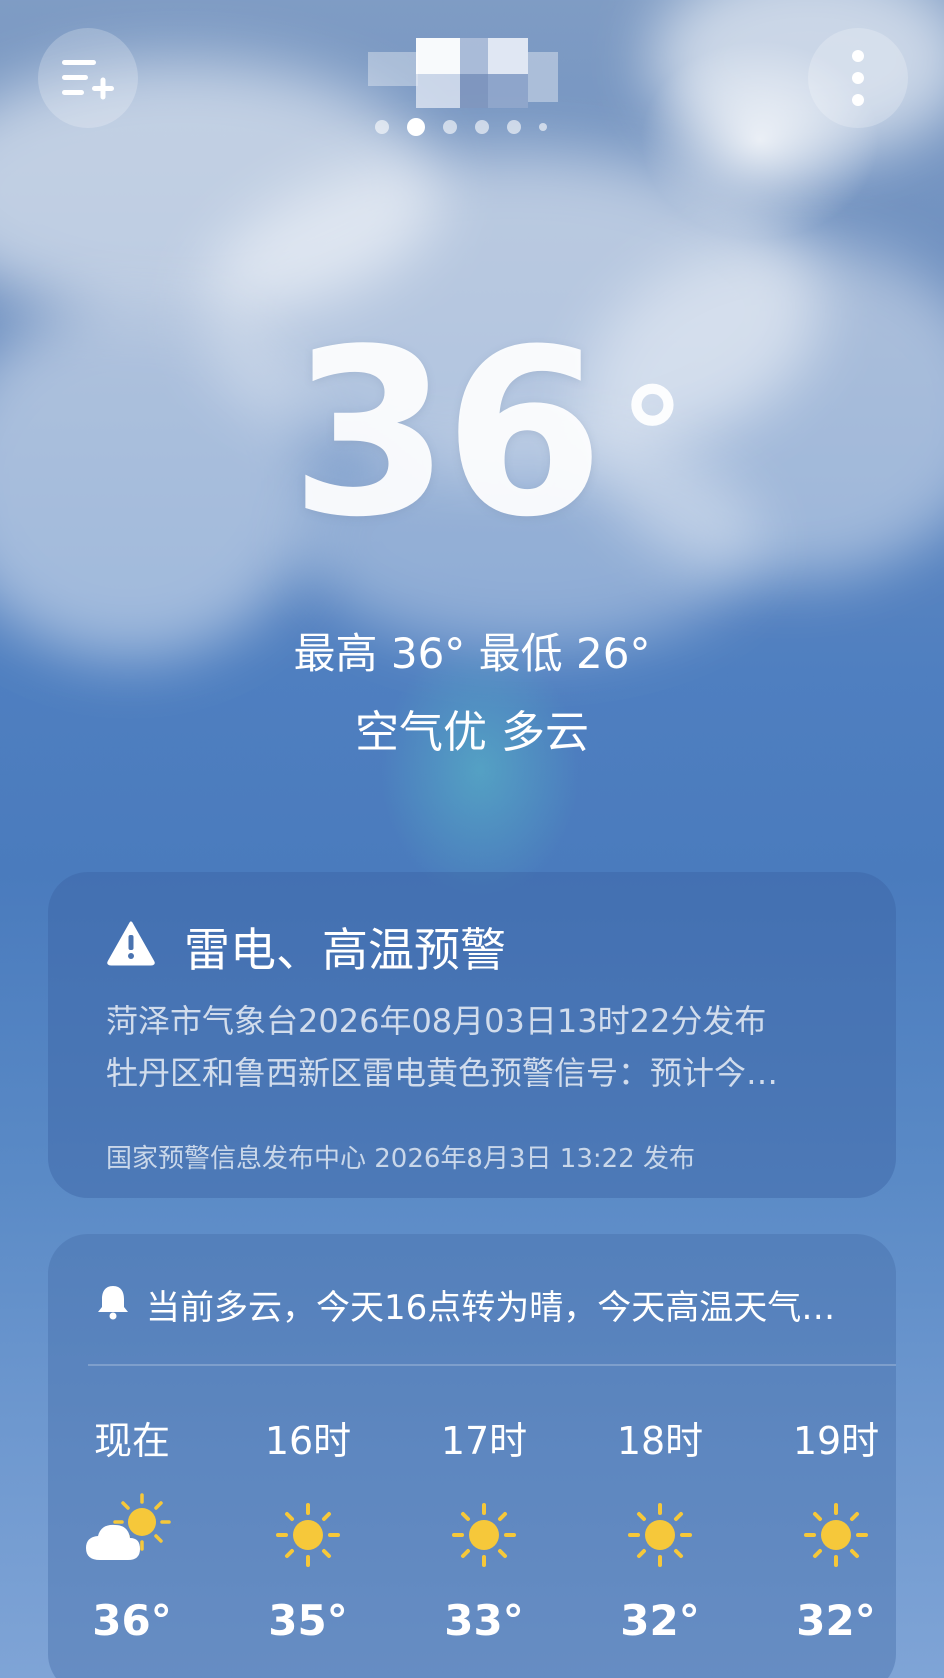 This screenshot has height=1678, width=944. I want to click on hour-label: 现在, so click(131, 1441).